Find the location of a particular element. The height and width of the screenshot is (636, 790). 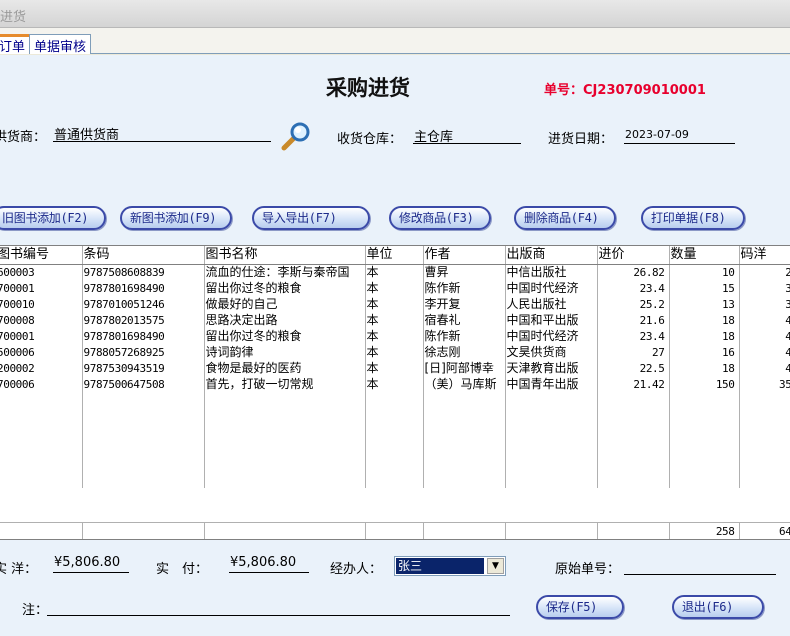

tab-document-review: 单据审核 is located at coordinates (60, 44).